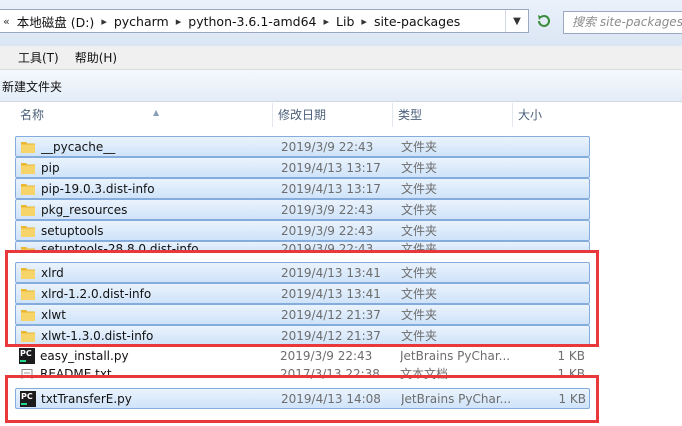  I want to click on file-row: xlwt-1.3.0.dist-info 2019/4/12 21:37 文件夹, so click(302, 335).